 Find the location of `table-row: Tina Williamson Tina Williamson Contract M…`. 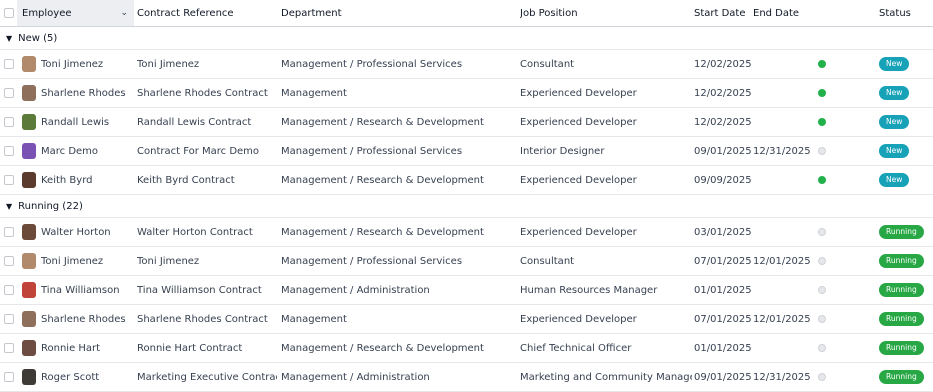

table-row: Tina Williamson Tina Williamson Contract M… is located at coordinates (466, 290).